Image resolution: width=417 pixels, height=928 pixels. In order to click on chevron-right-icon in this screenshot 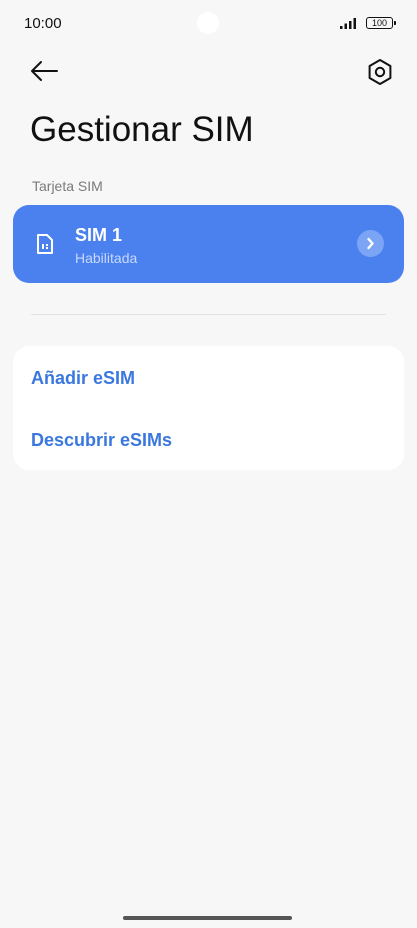, I will do `click(370, 243)`.